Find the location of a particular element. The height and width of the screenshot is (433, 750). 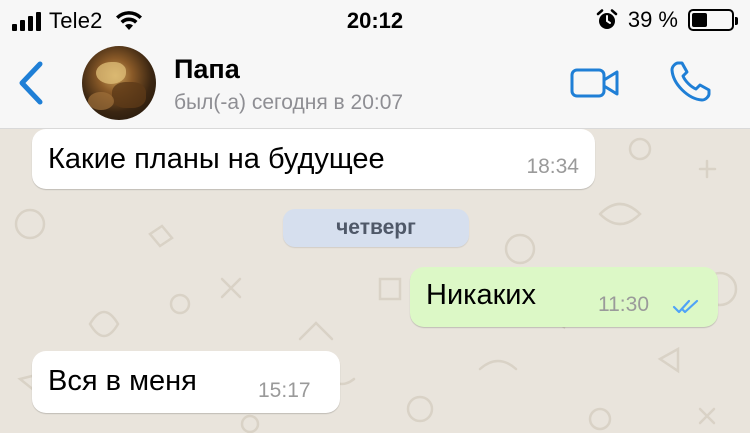

battery-fill is located at coordinates (699, 20).